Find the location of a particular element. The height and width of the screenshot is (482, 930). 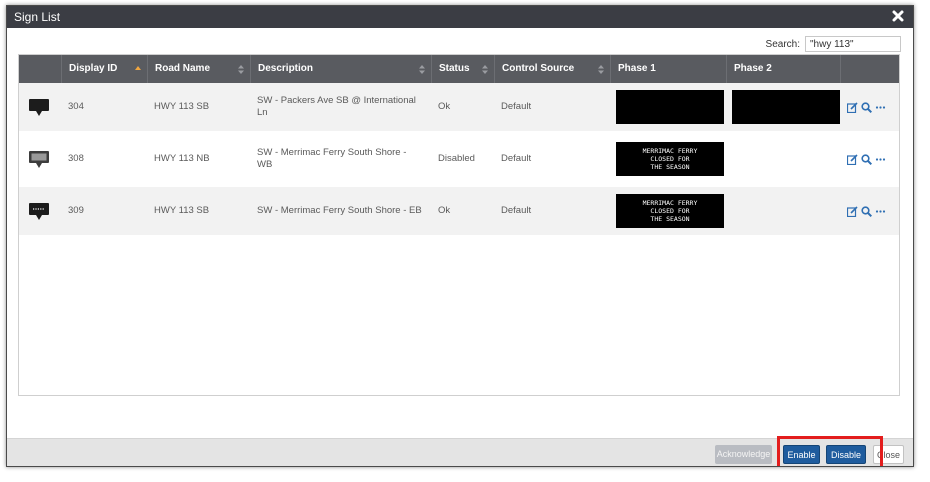

column-header-label: Control Source is located at coordinates (538, 68).